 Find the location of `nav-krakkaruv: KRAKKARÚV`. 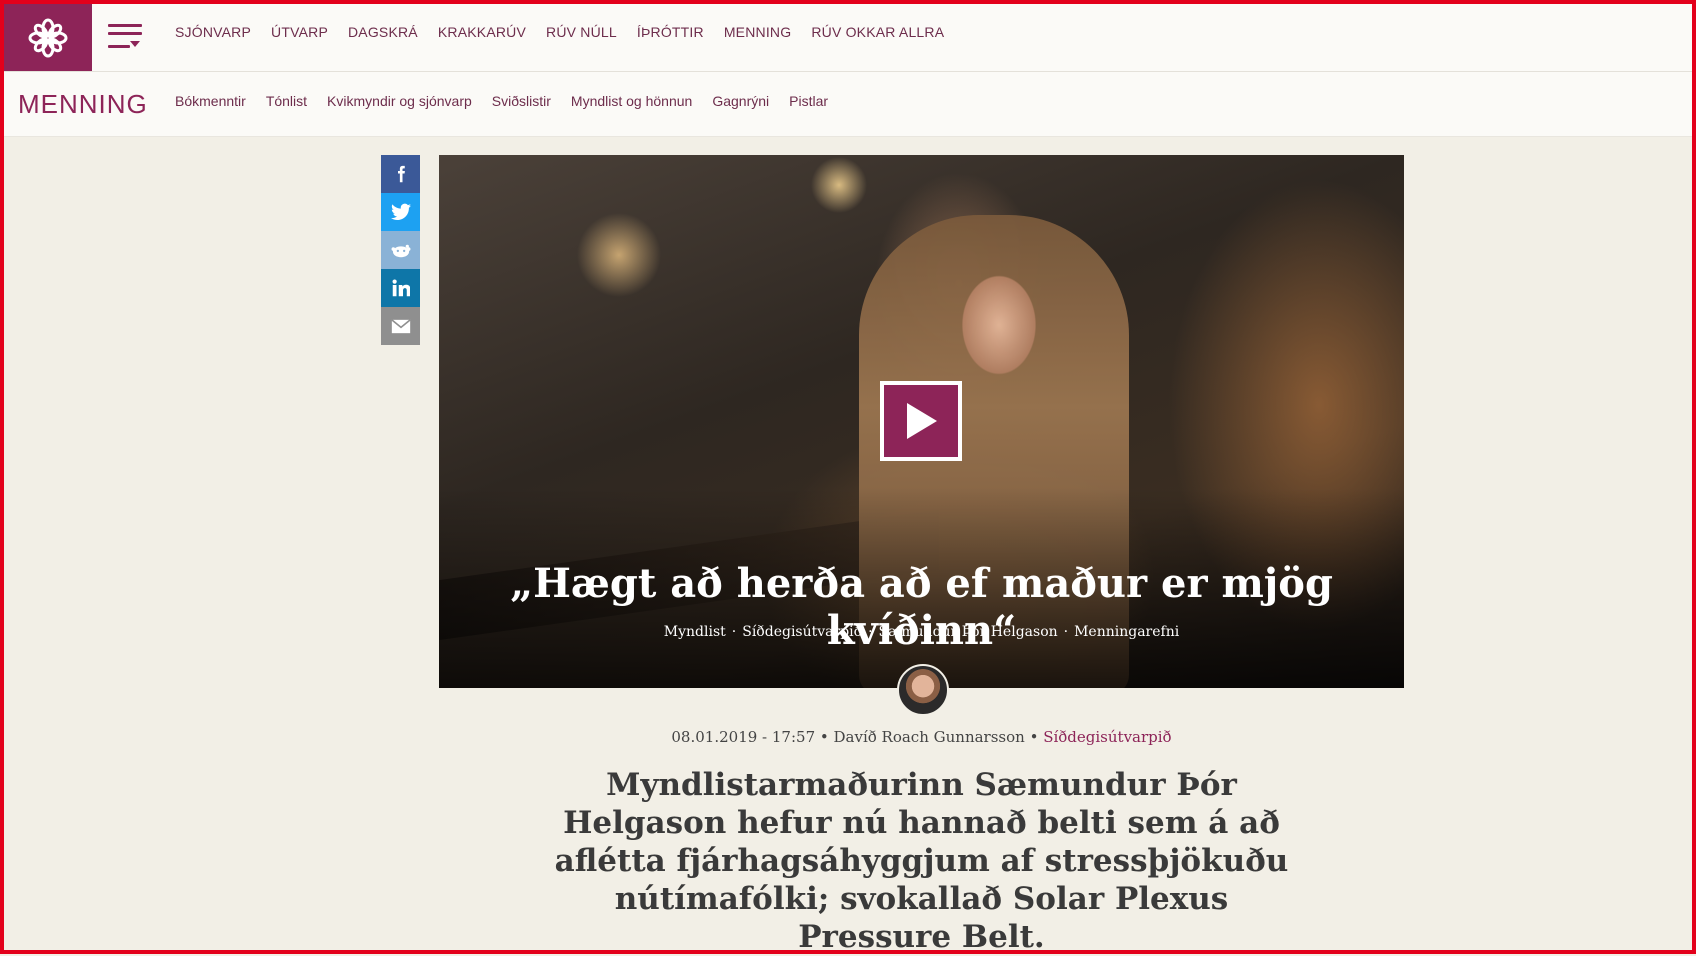

nav-krakkaruv: KRAKKARÚV is located at coordinates (482, 32).